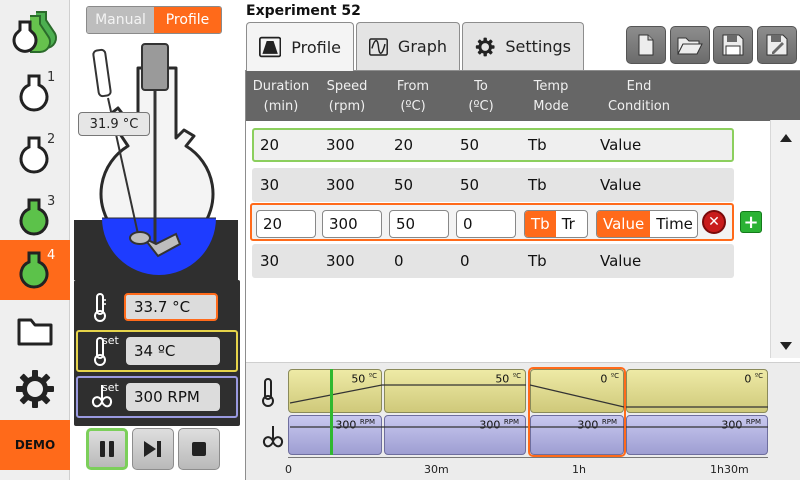  What do you see at coordinates (538, 46) in the screenshot?
I see `tab-label: Settings` at bounding box center [538, 46].